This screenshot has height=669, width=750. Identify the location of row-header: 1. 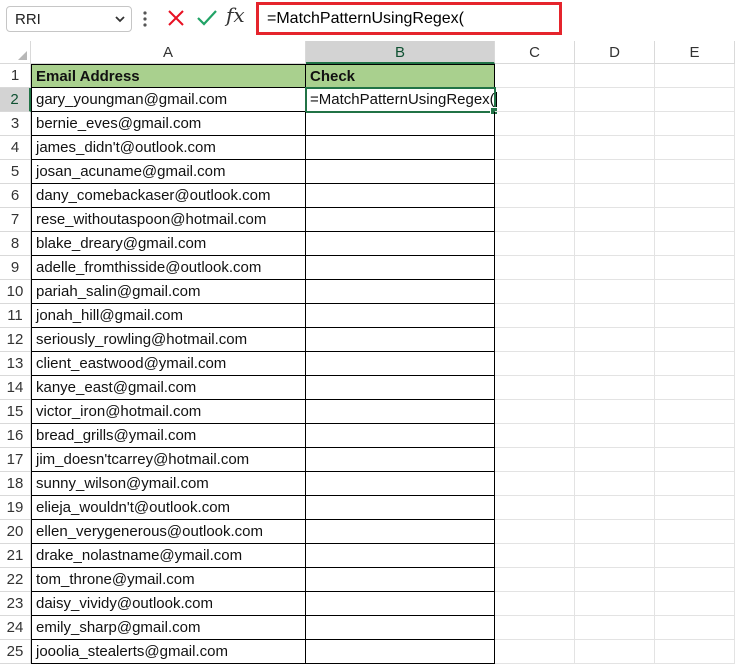
(15, 76).